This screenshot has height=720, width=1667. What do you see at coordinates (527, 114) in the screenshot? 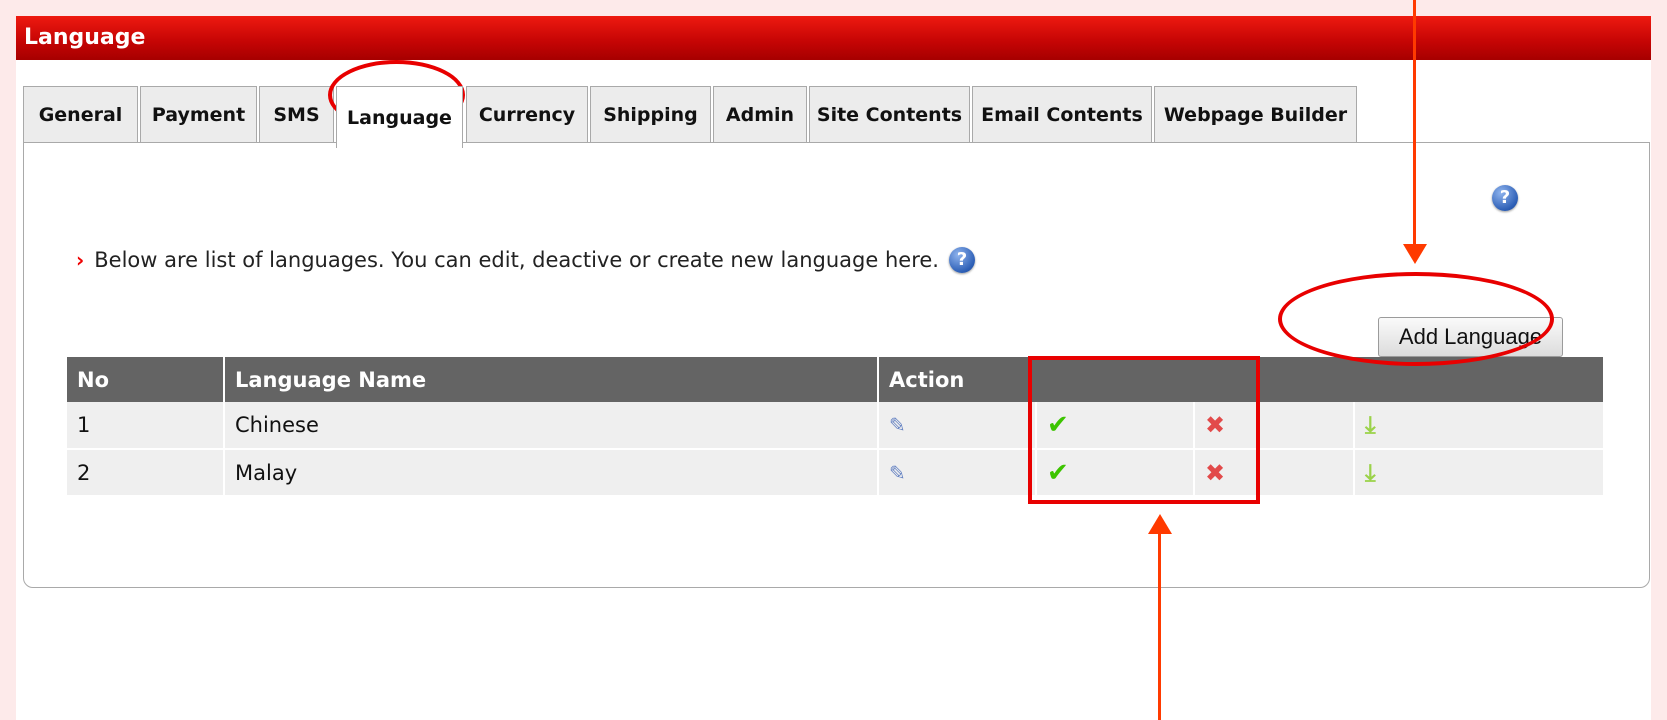
I see `tab-currency: Currency` at bounding box center [527, 114].